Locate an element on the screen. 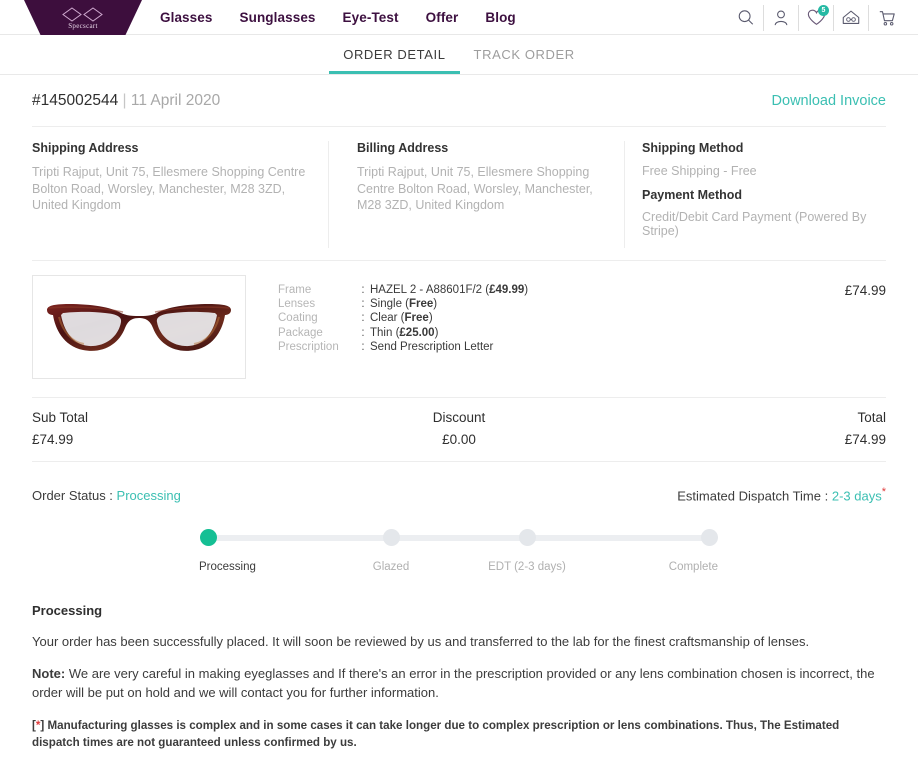 Image resolution: width=918 pixels, height=772 pixels. spec-value-package: Thin (£25.00) is located at coordinates (404, 332).